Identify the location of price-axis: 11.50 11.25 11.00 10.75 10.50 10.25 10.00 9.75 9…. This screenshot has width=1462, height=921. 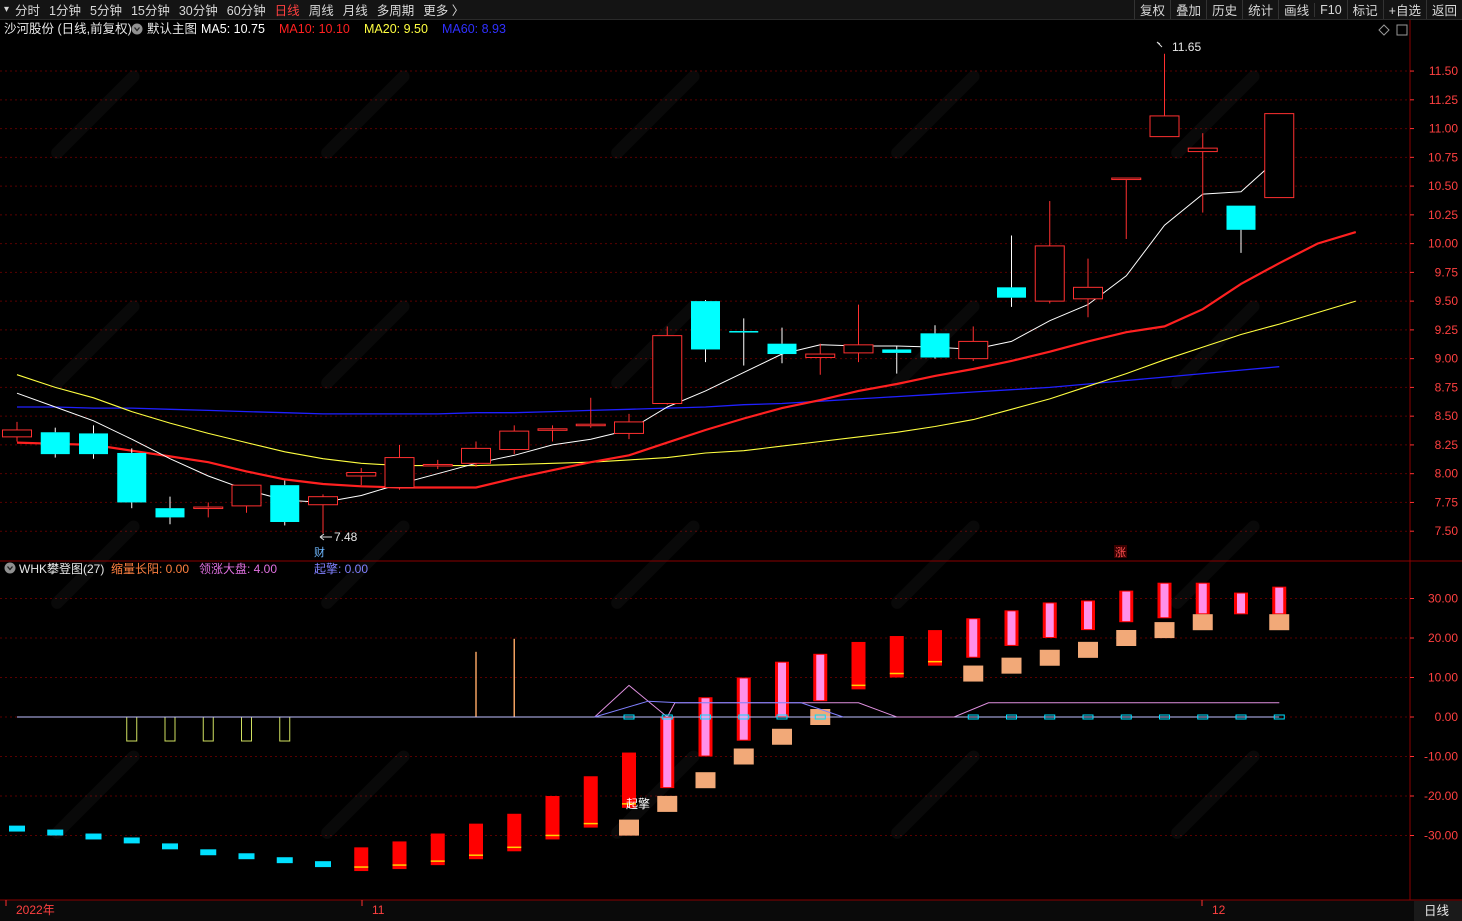
(1434, 301).